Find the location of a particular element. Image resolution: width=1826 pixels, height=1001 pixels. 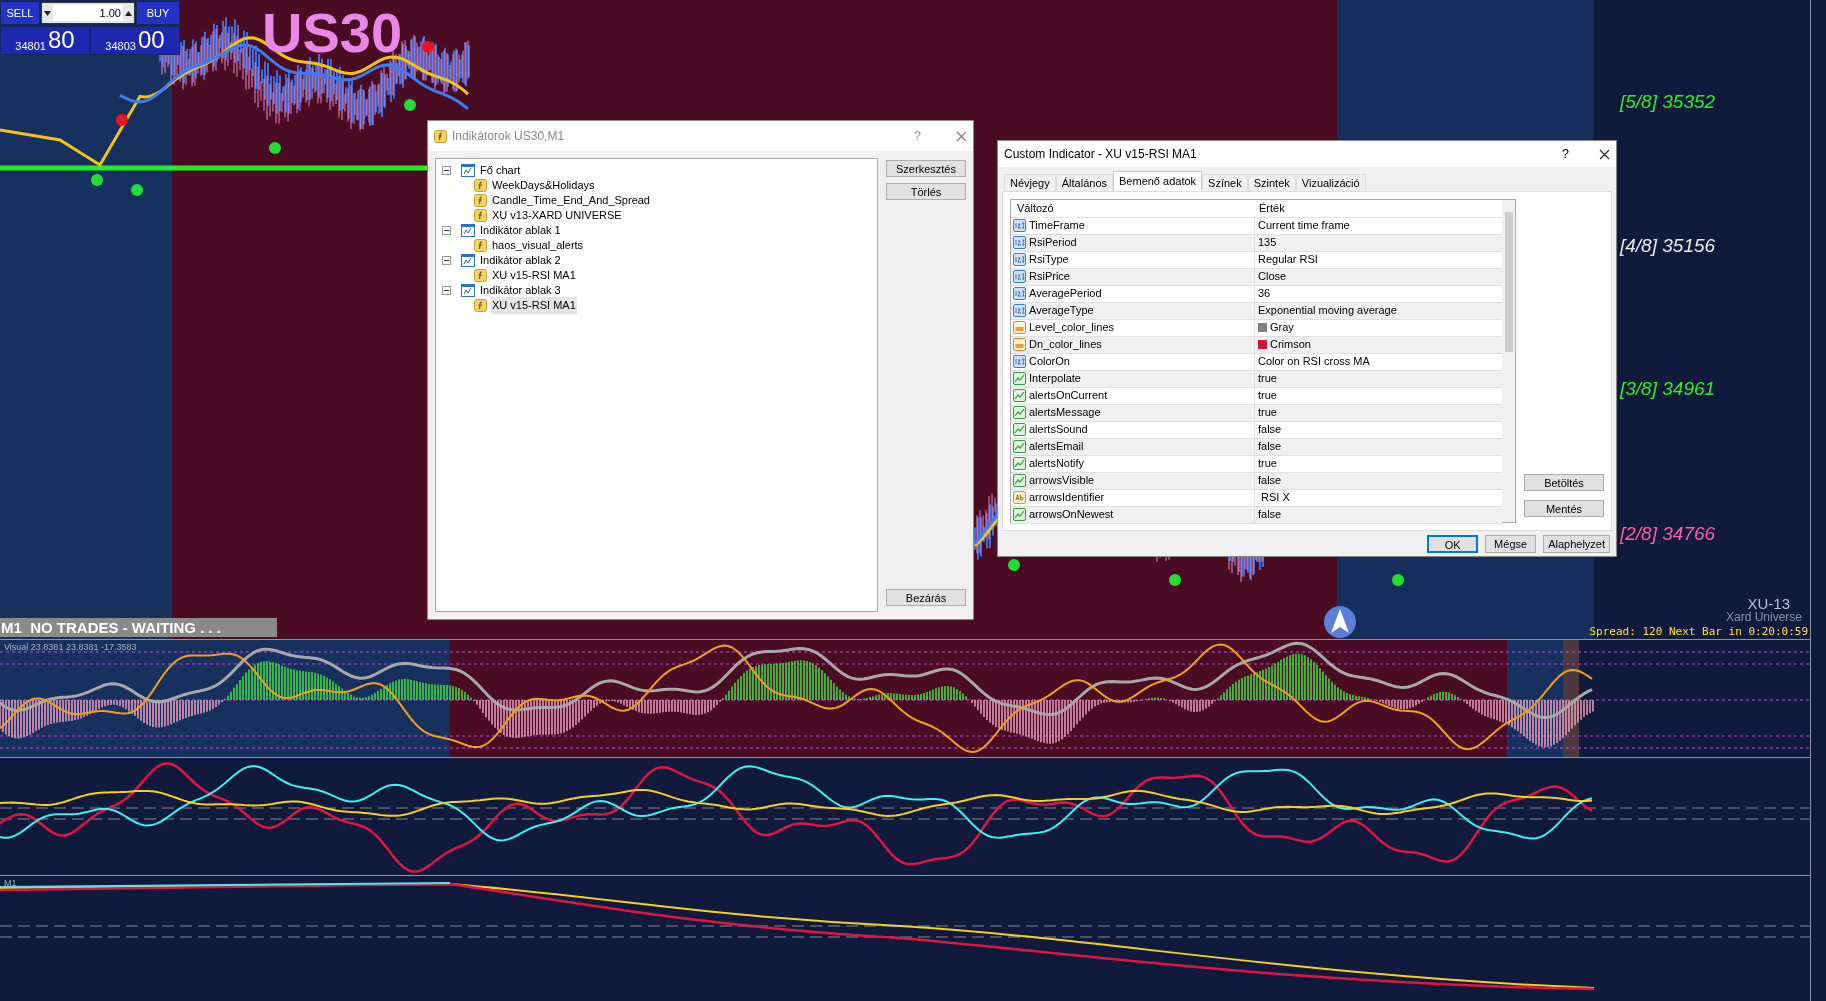

parameter-name: RsiType is located at coordinates (1049, 260).